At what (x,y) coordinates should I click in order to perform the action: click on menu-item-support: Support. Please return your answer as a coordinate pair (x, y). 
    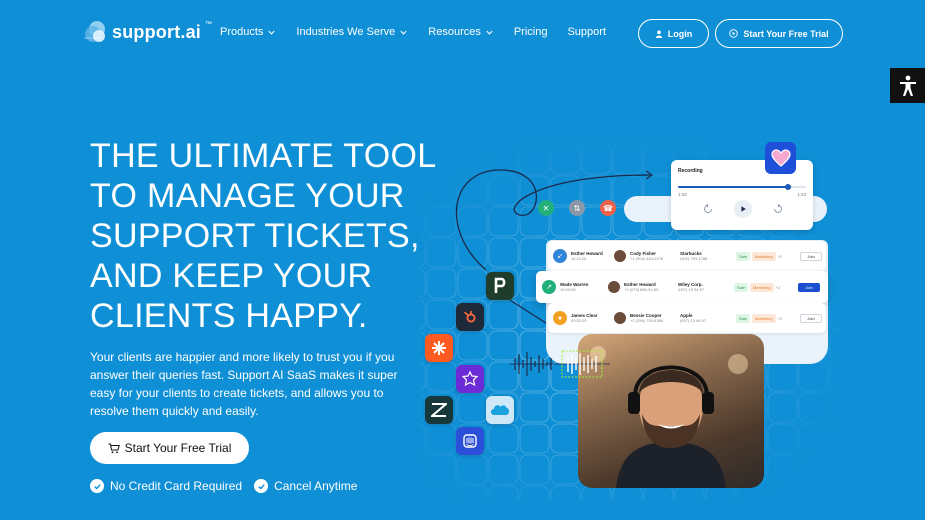
    Looking at the image, I should click on (586, 32).